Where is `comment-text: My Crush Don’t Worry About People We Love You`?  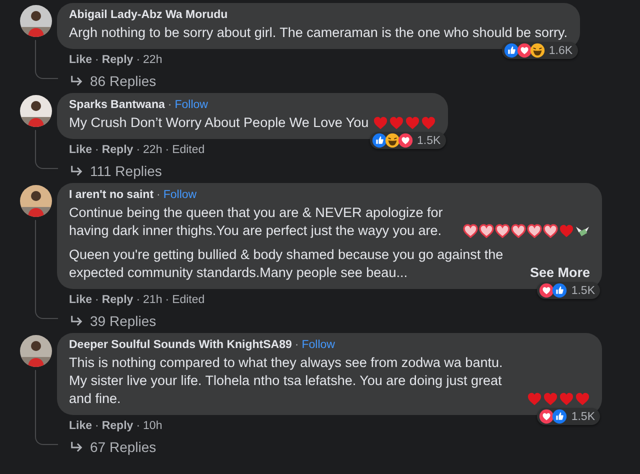 comment-text: My Crush Don’t Worry About People We Love You is located at coordinates (219, 123).